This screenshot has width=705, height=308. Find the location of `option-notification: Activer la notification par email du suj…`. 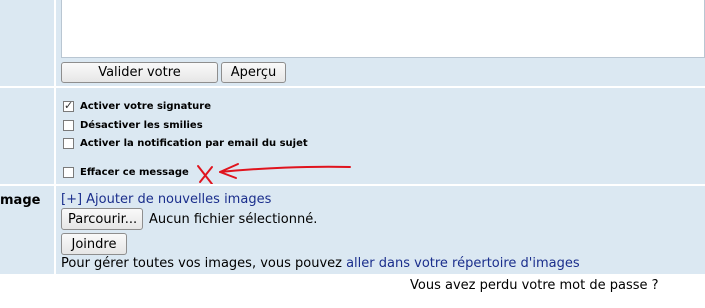

option-notification: Activer la notification par email du suj… is located at coordinates (185, 143).